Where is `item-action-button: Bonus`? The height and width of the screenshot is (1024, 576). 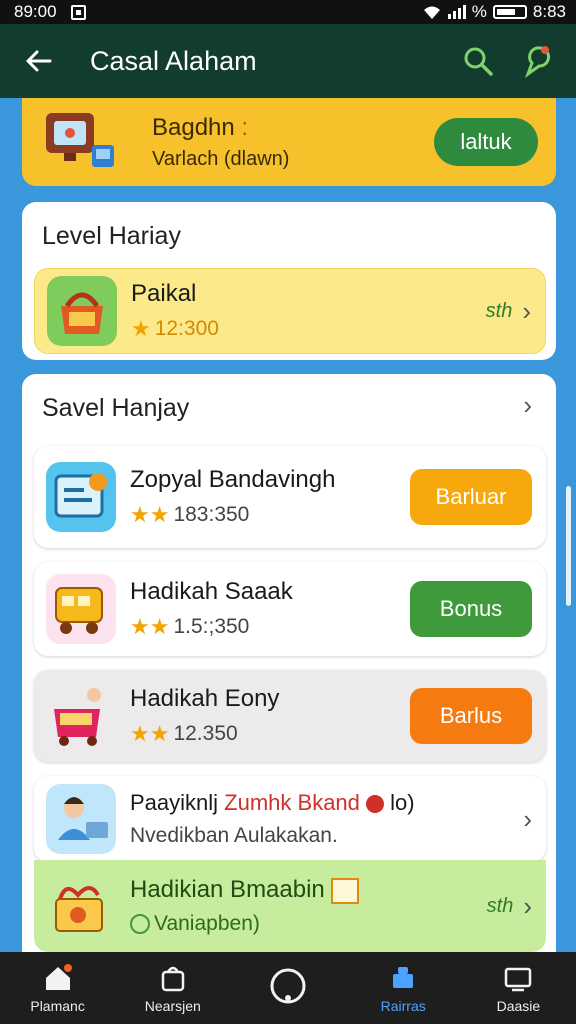
item-action-button: Bonus is located at coordinates (471, 609).